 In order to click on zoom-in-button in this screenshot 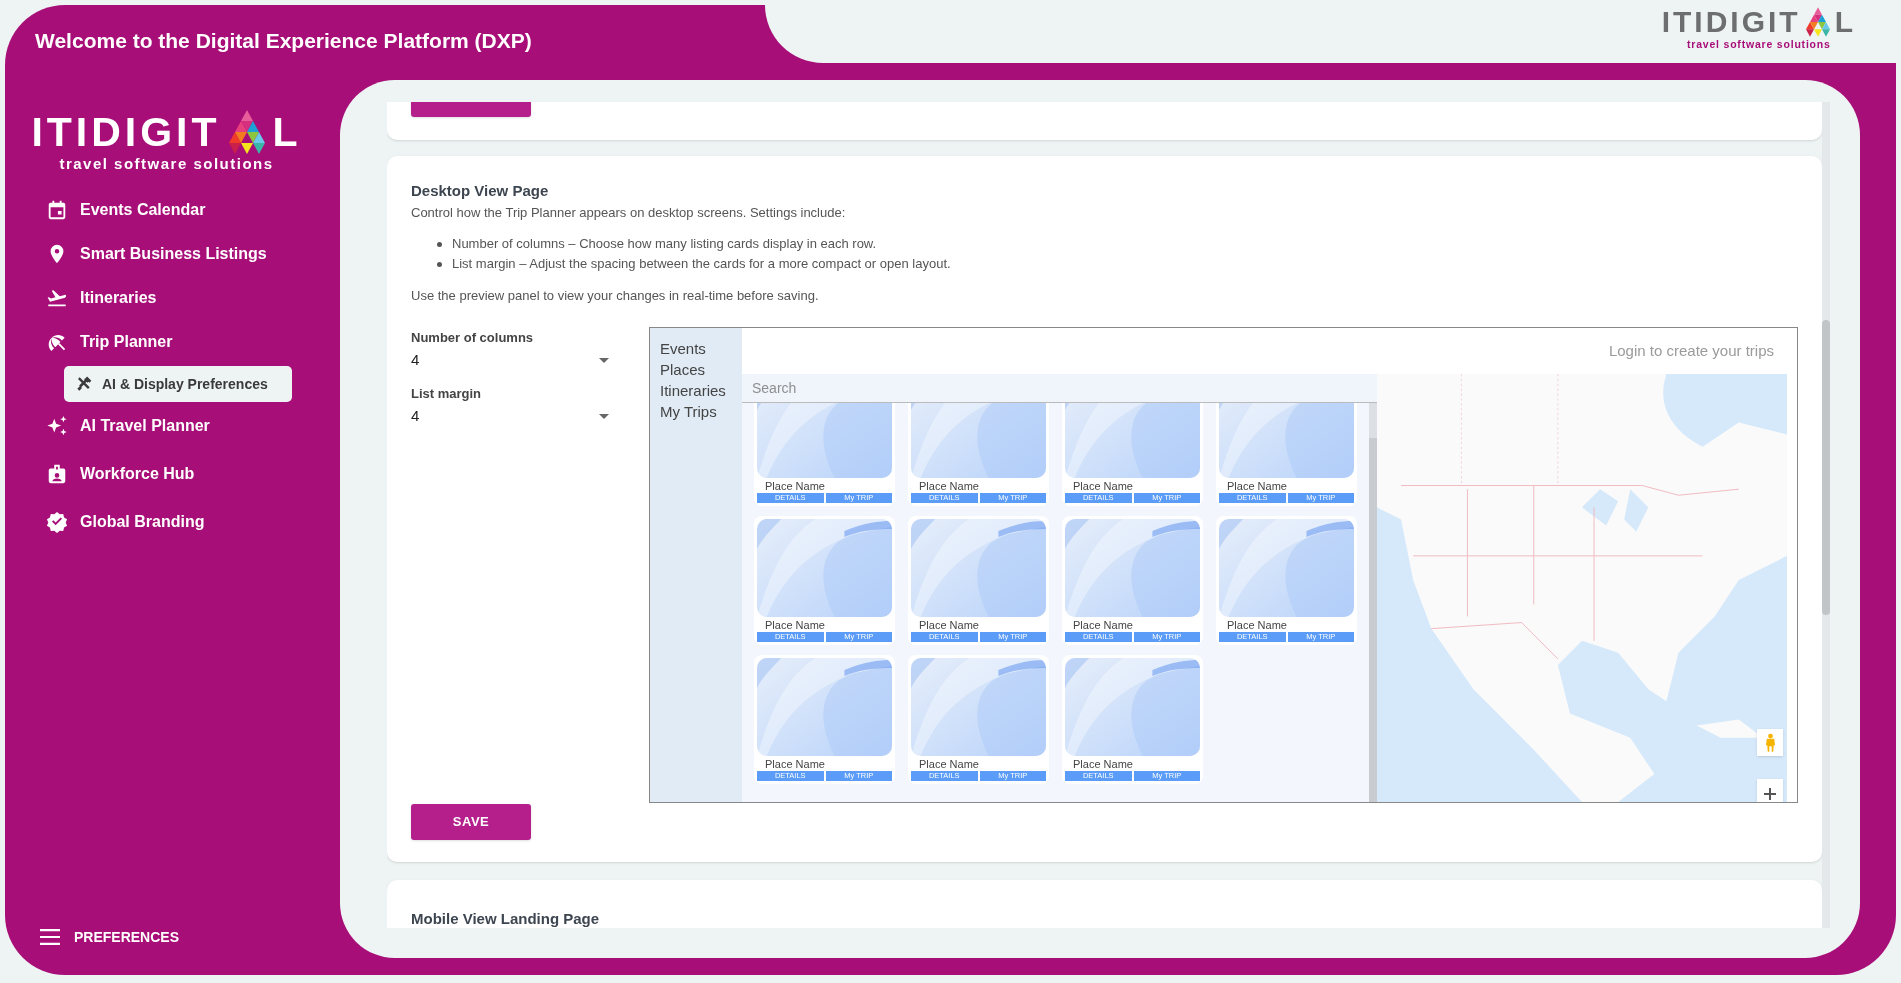, I will do `click(1770, 790)`.